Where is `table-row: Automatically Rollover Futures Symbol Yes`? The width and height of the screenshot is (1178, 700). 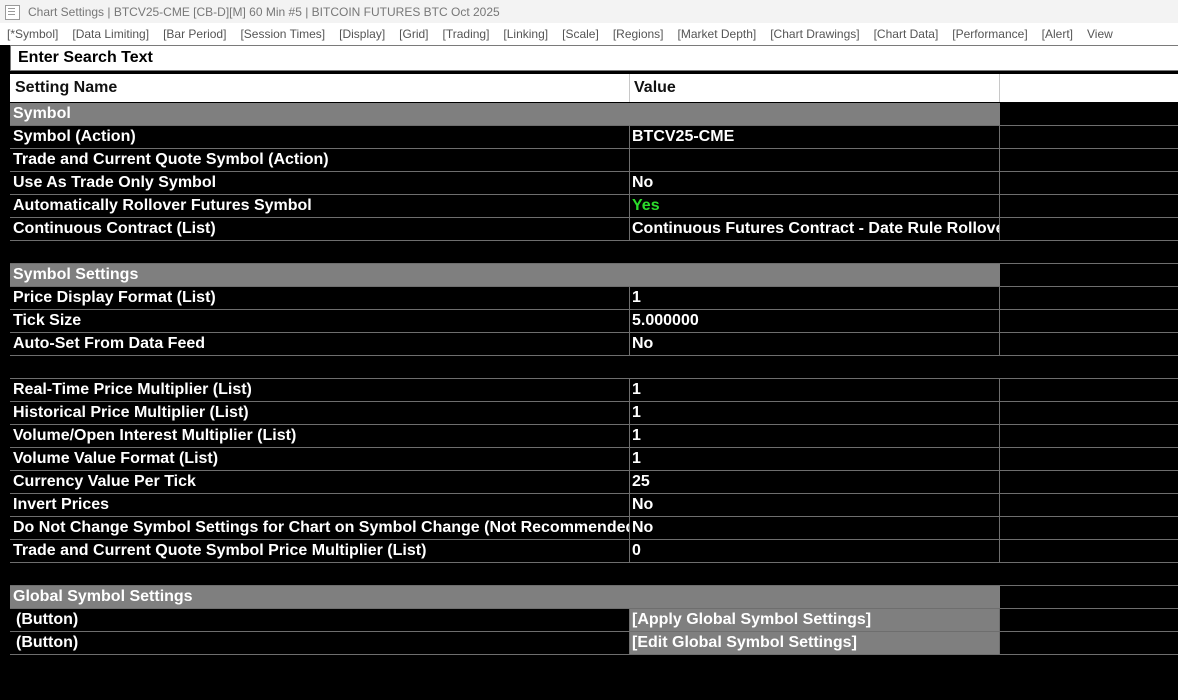
table-row: Automatically Rollover Futures Symbol Yes is located at coordinates (594, 206).